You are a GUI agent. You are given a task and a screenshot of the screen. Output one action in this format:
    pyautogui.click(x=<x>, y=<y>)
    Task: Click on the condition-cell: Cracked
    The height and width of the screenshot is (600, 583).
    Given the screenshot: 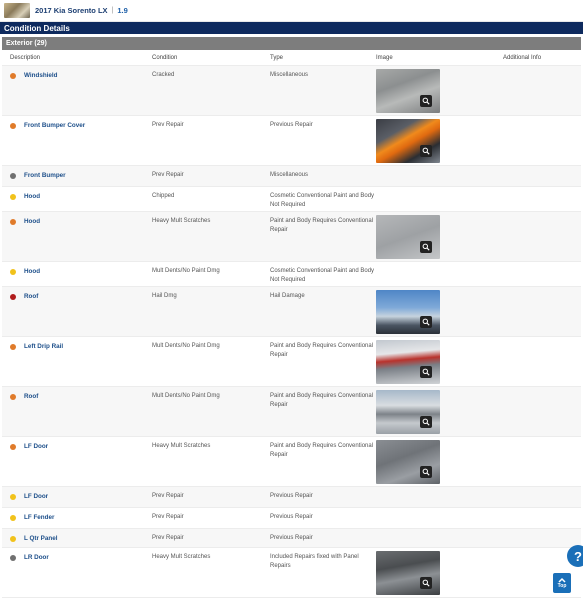 What is the action you would take?
    pyautogui.click(x=163, y=75)
    